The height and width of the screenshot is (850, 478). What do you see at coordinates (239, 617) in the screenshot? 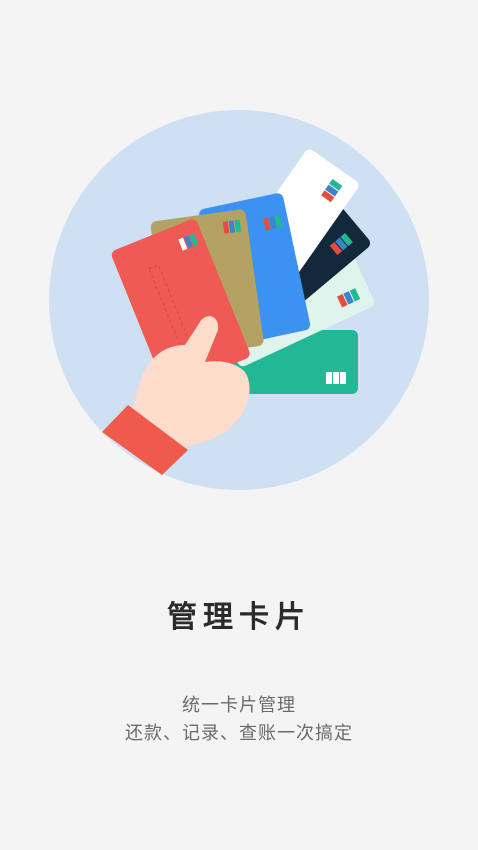
I see `page-title: 管理卡片` at bounding box center [239, 617].